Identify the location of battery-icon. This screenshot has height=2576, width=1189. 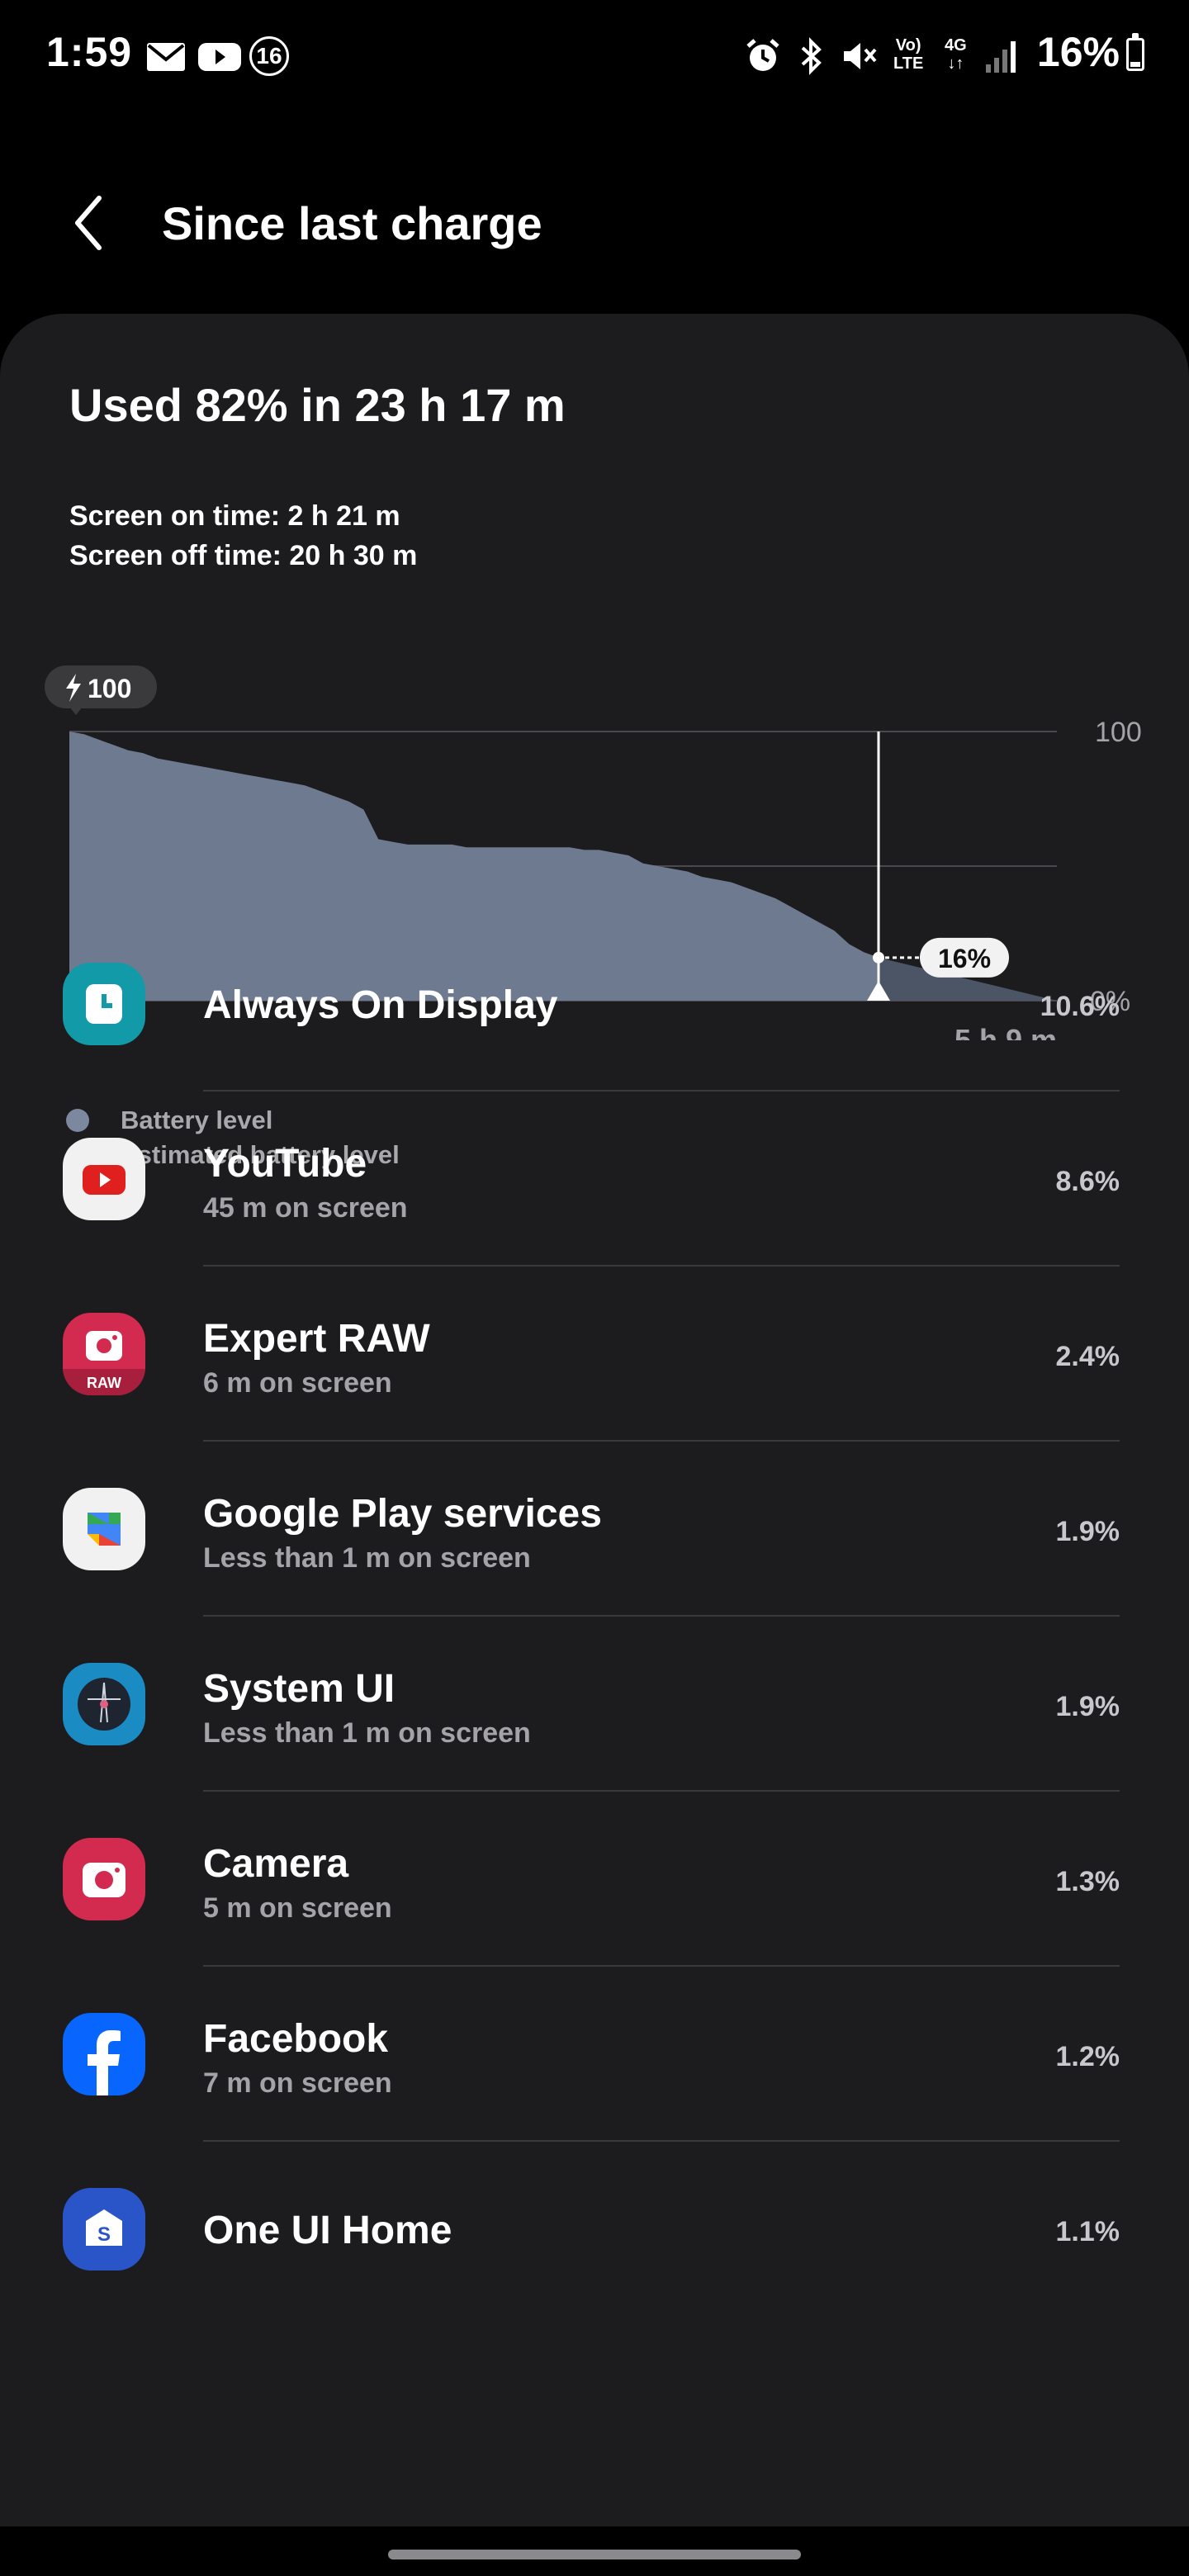
(1135, 52).